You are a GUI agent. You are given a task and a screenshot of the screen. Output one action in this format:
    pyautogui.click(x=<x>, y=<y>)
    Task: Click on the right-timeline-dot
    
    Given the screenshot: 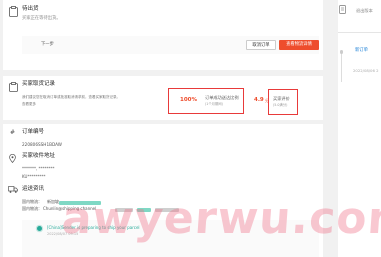 What is the action you would take?
    pyautogui.click(x=341, y=52)
    